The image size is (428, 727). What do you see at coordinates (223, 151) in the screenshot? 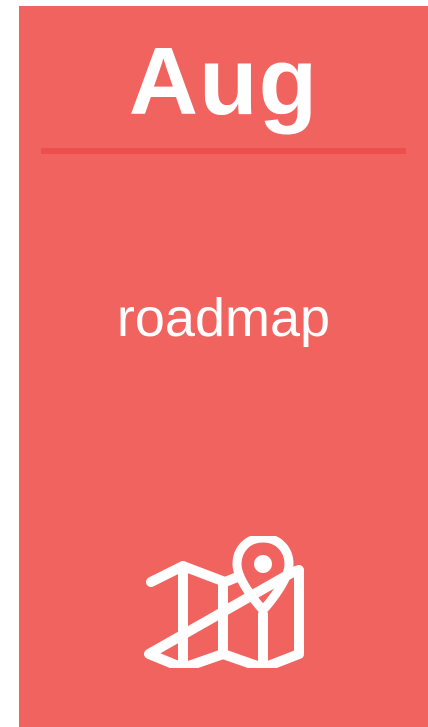
I see `divider` at bounding box center [223, 151].